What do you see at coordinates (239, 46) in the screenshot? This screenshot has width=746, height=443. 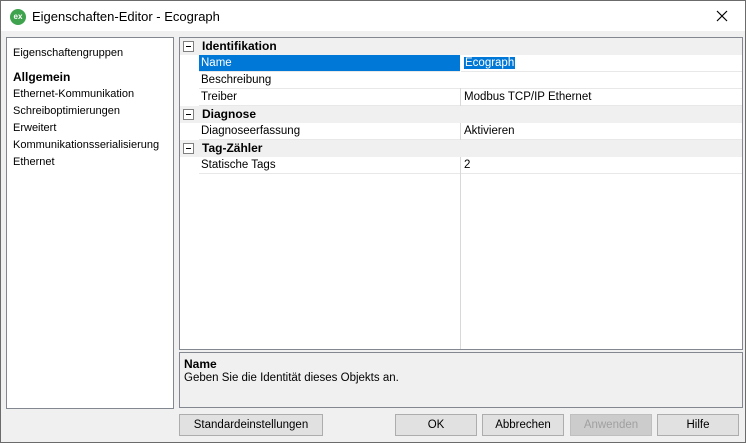 I see `category-label: Identifikation` at bounding box center [239, 46].